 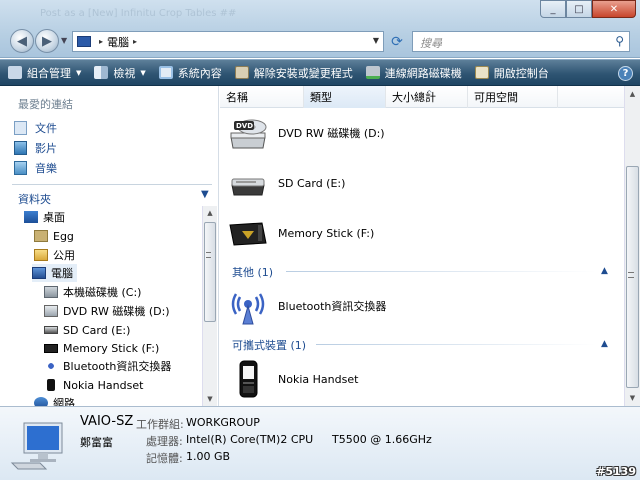 I want to click on help-button: ?, so click(x=625, y=73).